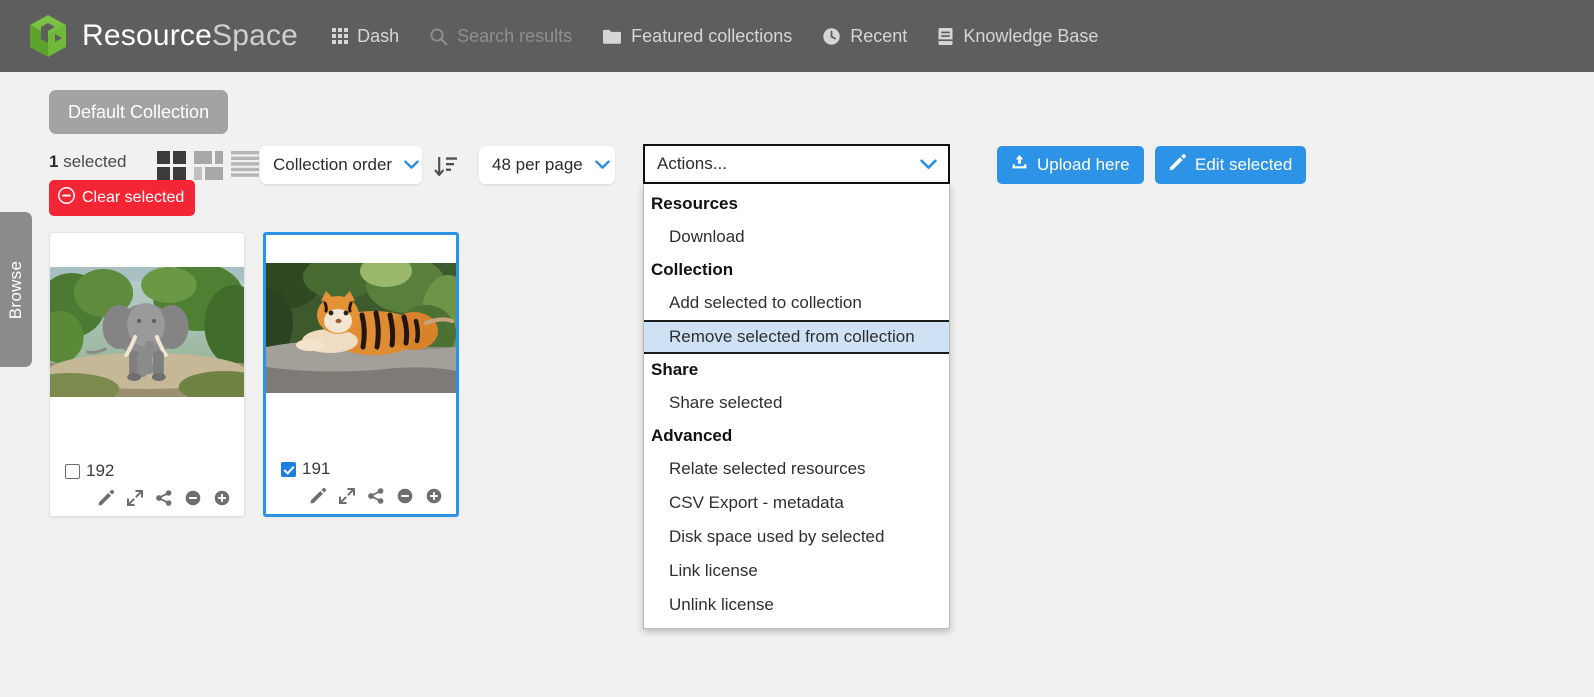  I want to click on nav-label-dash: Dash, so click(378, 35).